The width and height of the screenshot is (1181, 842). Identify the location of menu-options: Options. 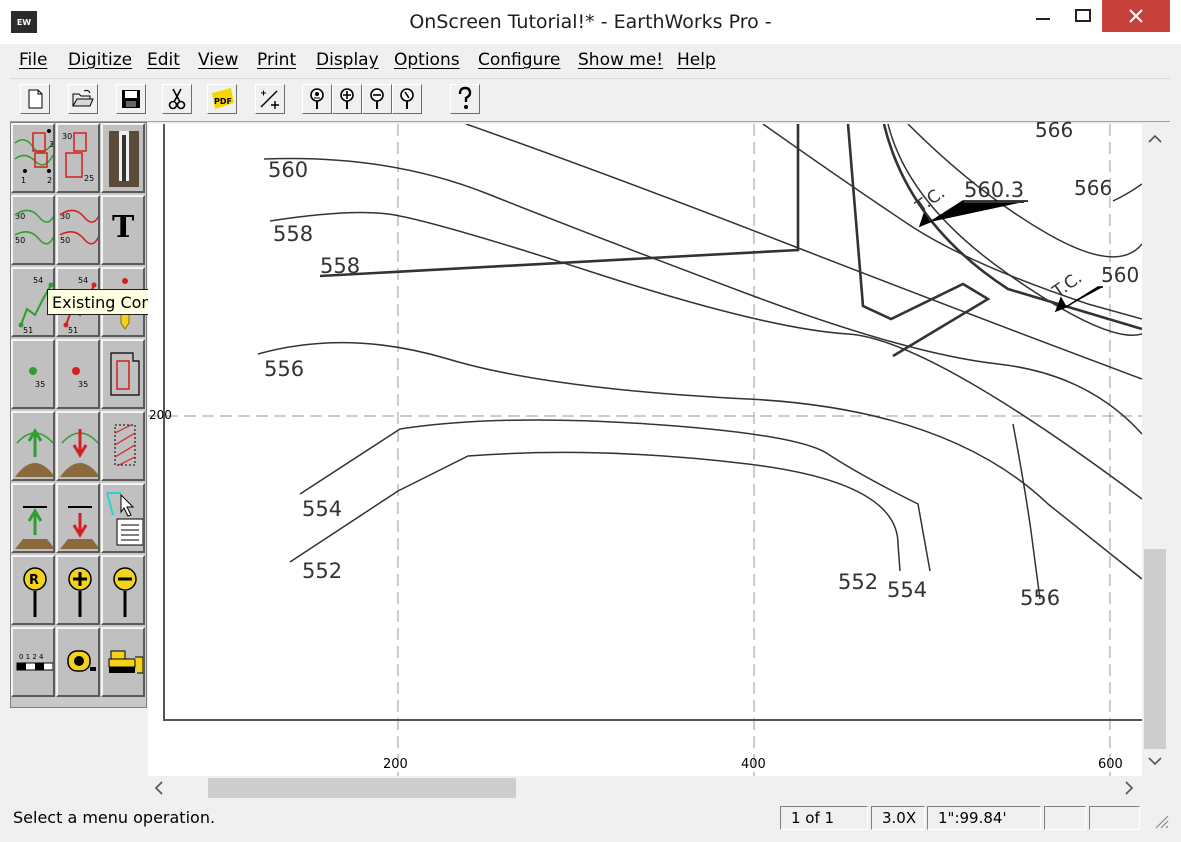
(427, 60).